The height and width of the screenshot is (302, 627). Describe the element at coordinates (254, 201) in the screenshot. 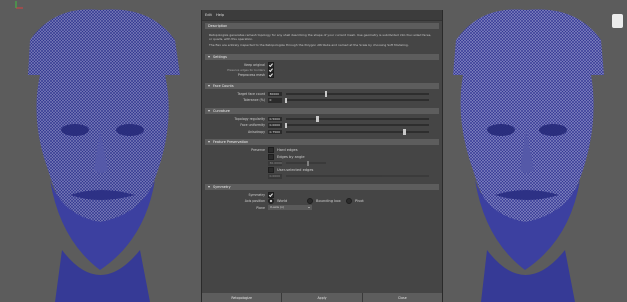

I see `axis-position-label: Axis position` at that location.